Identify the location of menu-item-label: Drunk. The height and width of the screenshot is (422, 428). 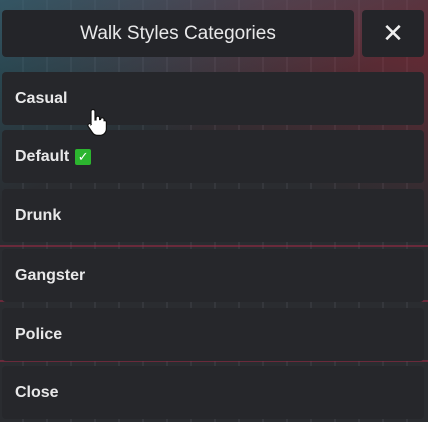
(38, 215).